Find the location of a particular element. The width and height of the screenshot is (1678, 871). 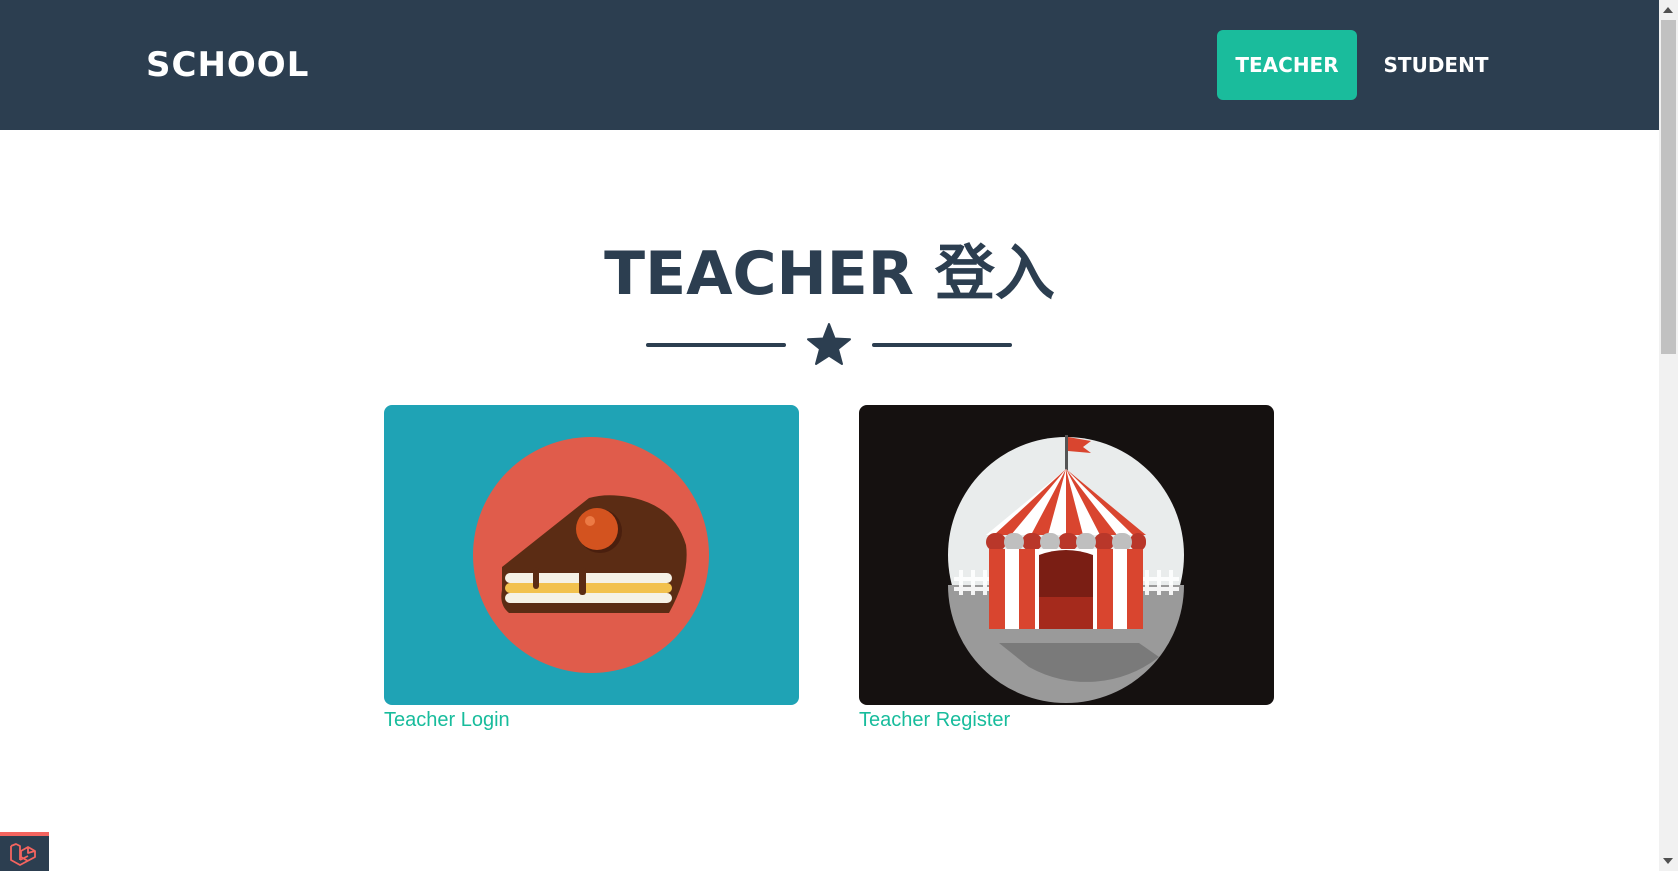

teacher-register-card is located at coordinates (1066, 555).